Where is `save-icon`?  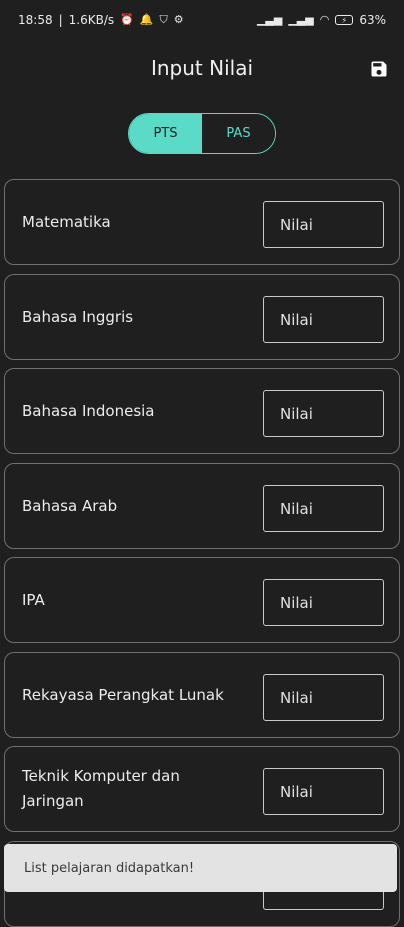
save-icon is located at coordinates (379, 69).